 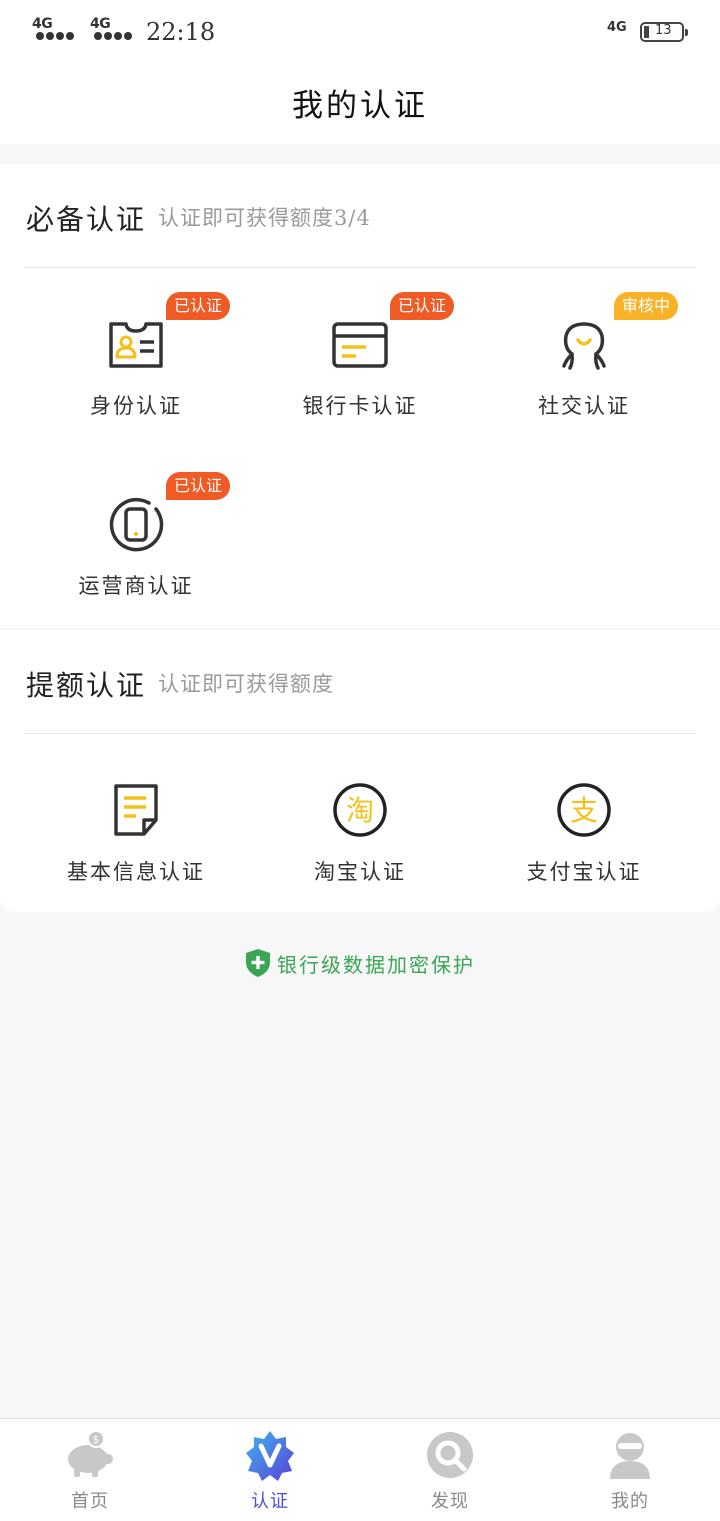 I want to click on social-verification-item: 审核中 社交认证, so click(x=584, y=367).